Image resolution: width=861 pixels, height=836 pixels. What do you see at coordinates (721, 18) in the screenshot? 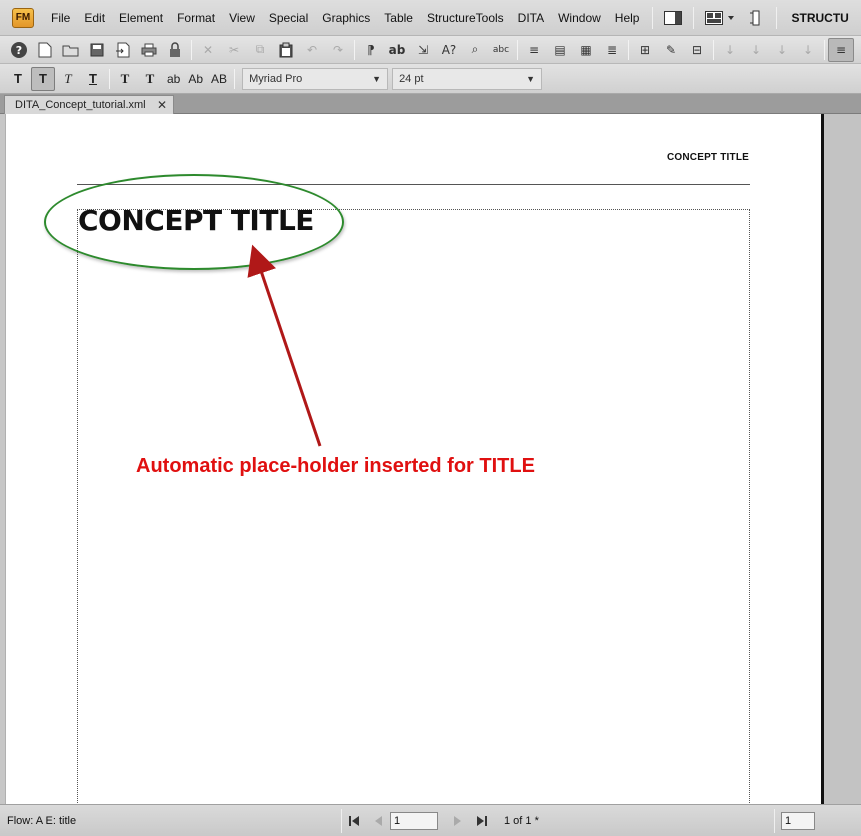
I see `workspace-switcher-icon` at bounding box center [721, 18].